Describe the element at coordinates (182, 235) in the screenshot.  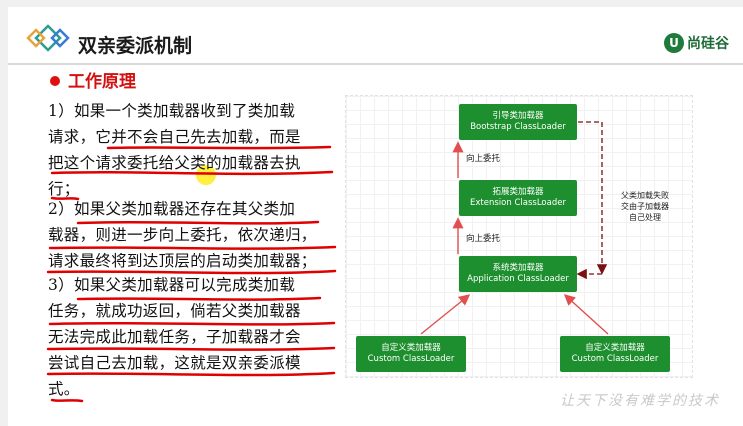
I see `paragraph-line: 载器，则进一步向上委托，依次递归，` at that location.